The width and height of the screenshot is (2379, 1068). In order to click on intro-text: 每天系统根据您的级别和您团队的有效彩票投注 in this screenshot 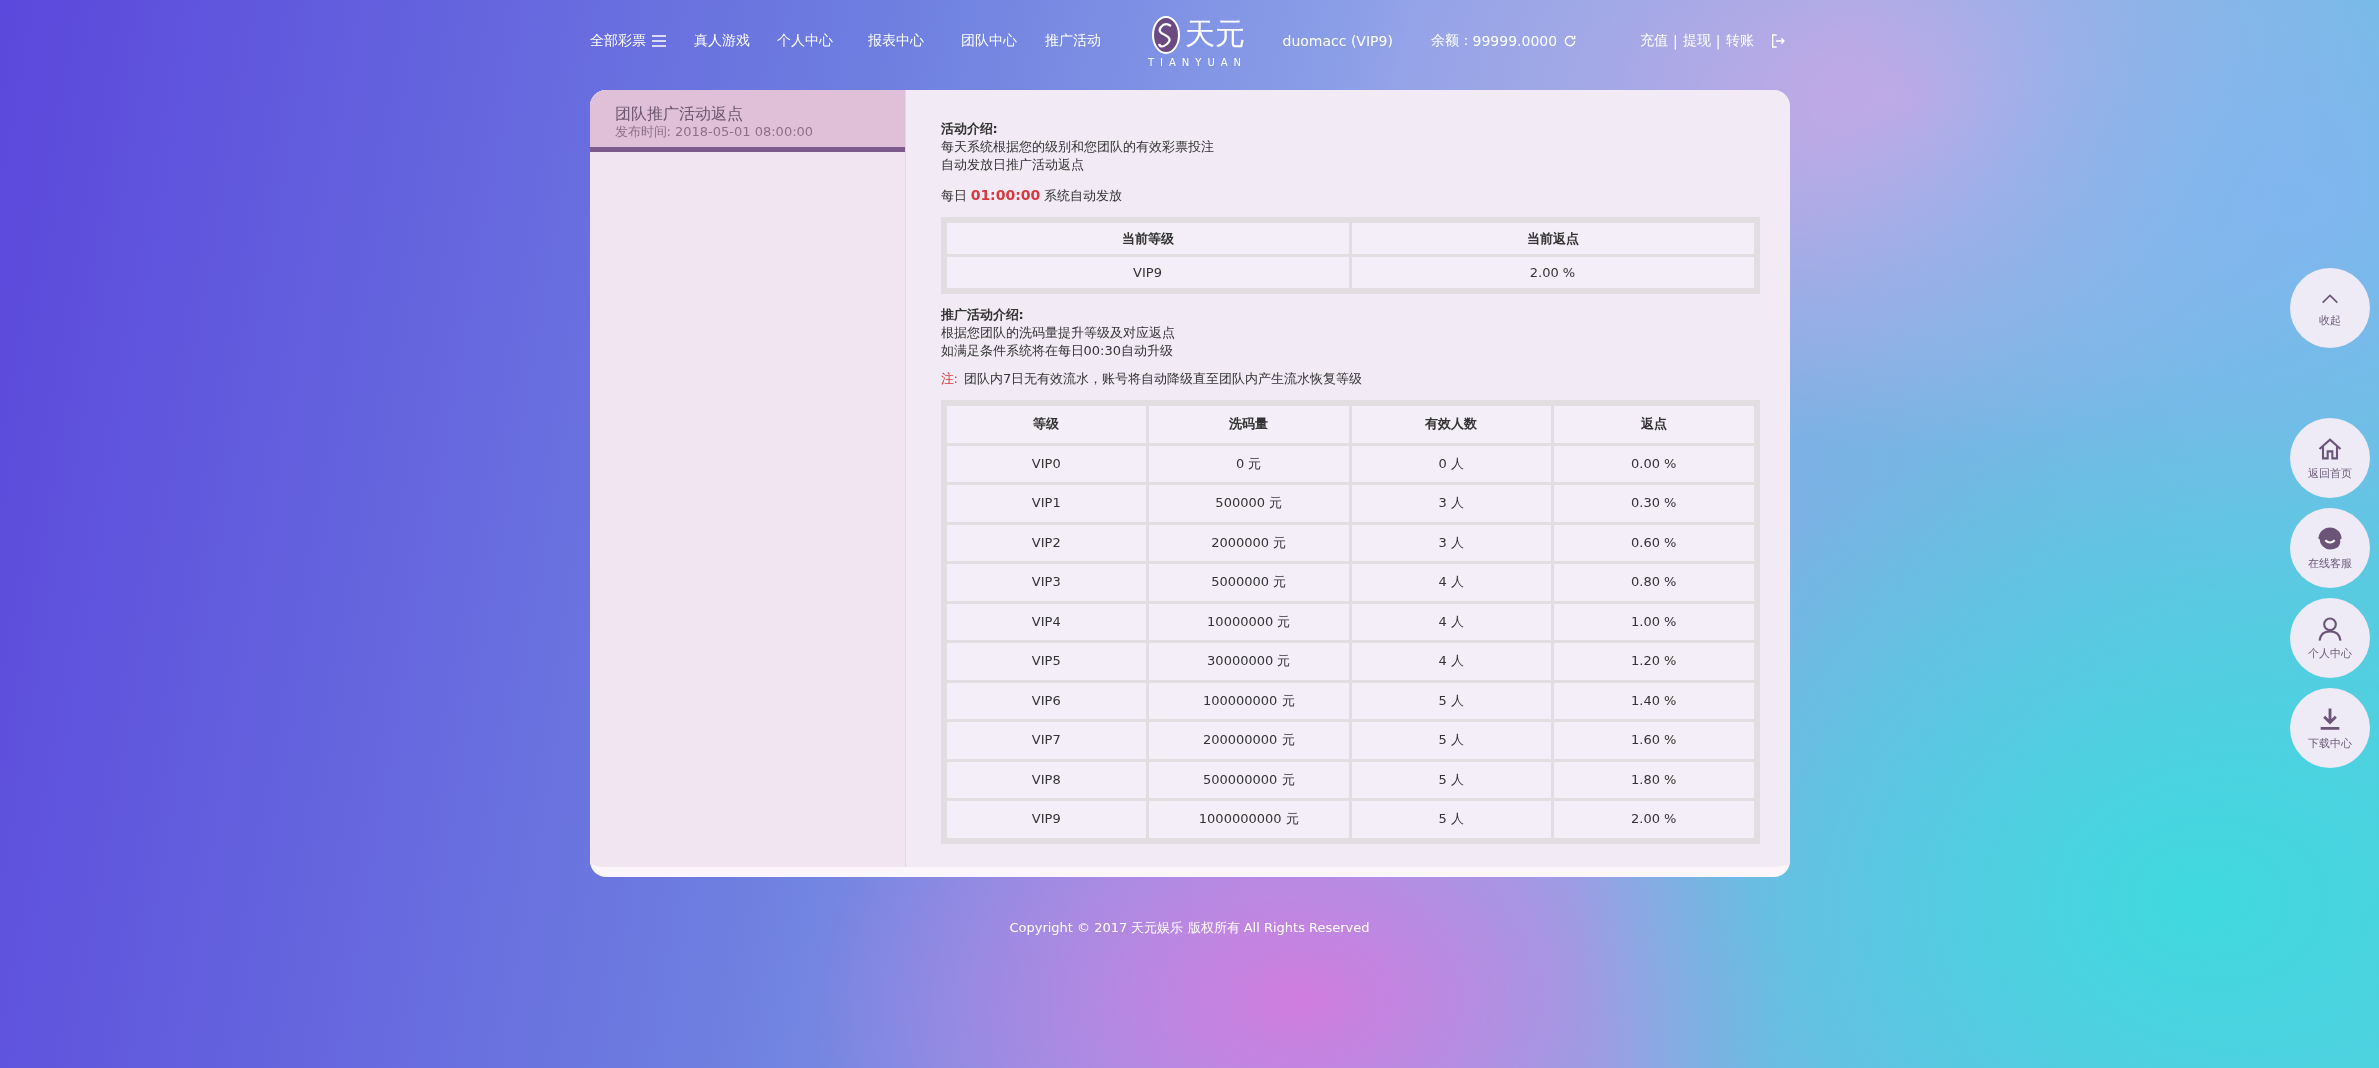, I will do `click(1077, 147)`.